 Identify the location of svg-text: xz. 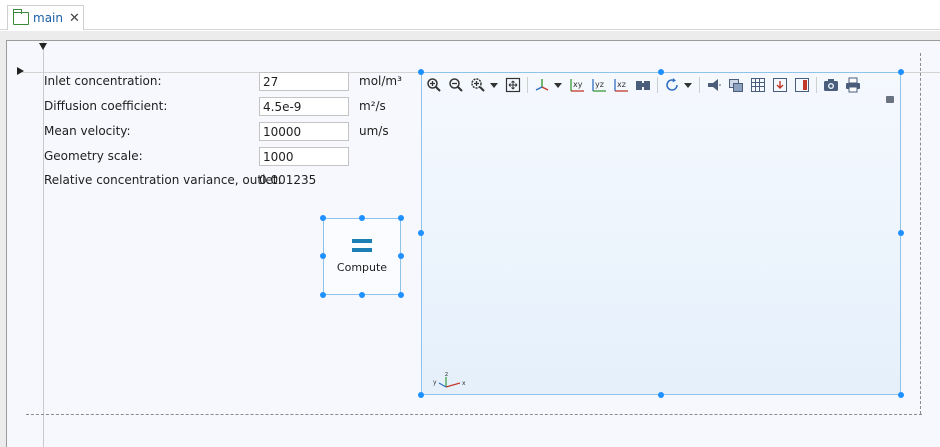
(621, 84).